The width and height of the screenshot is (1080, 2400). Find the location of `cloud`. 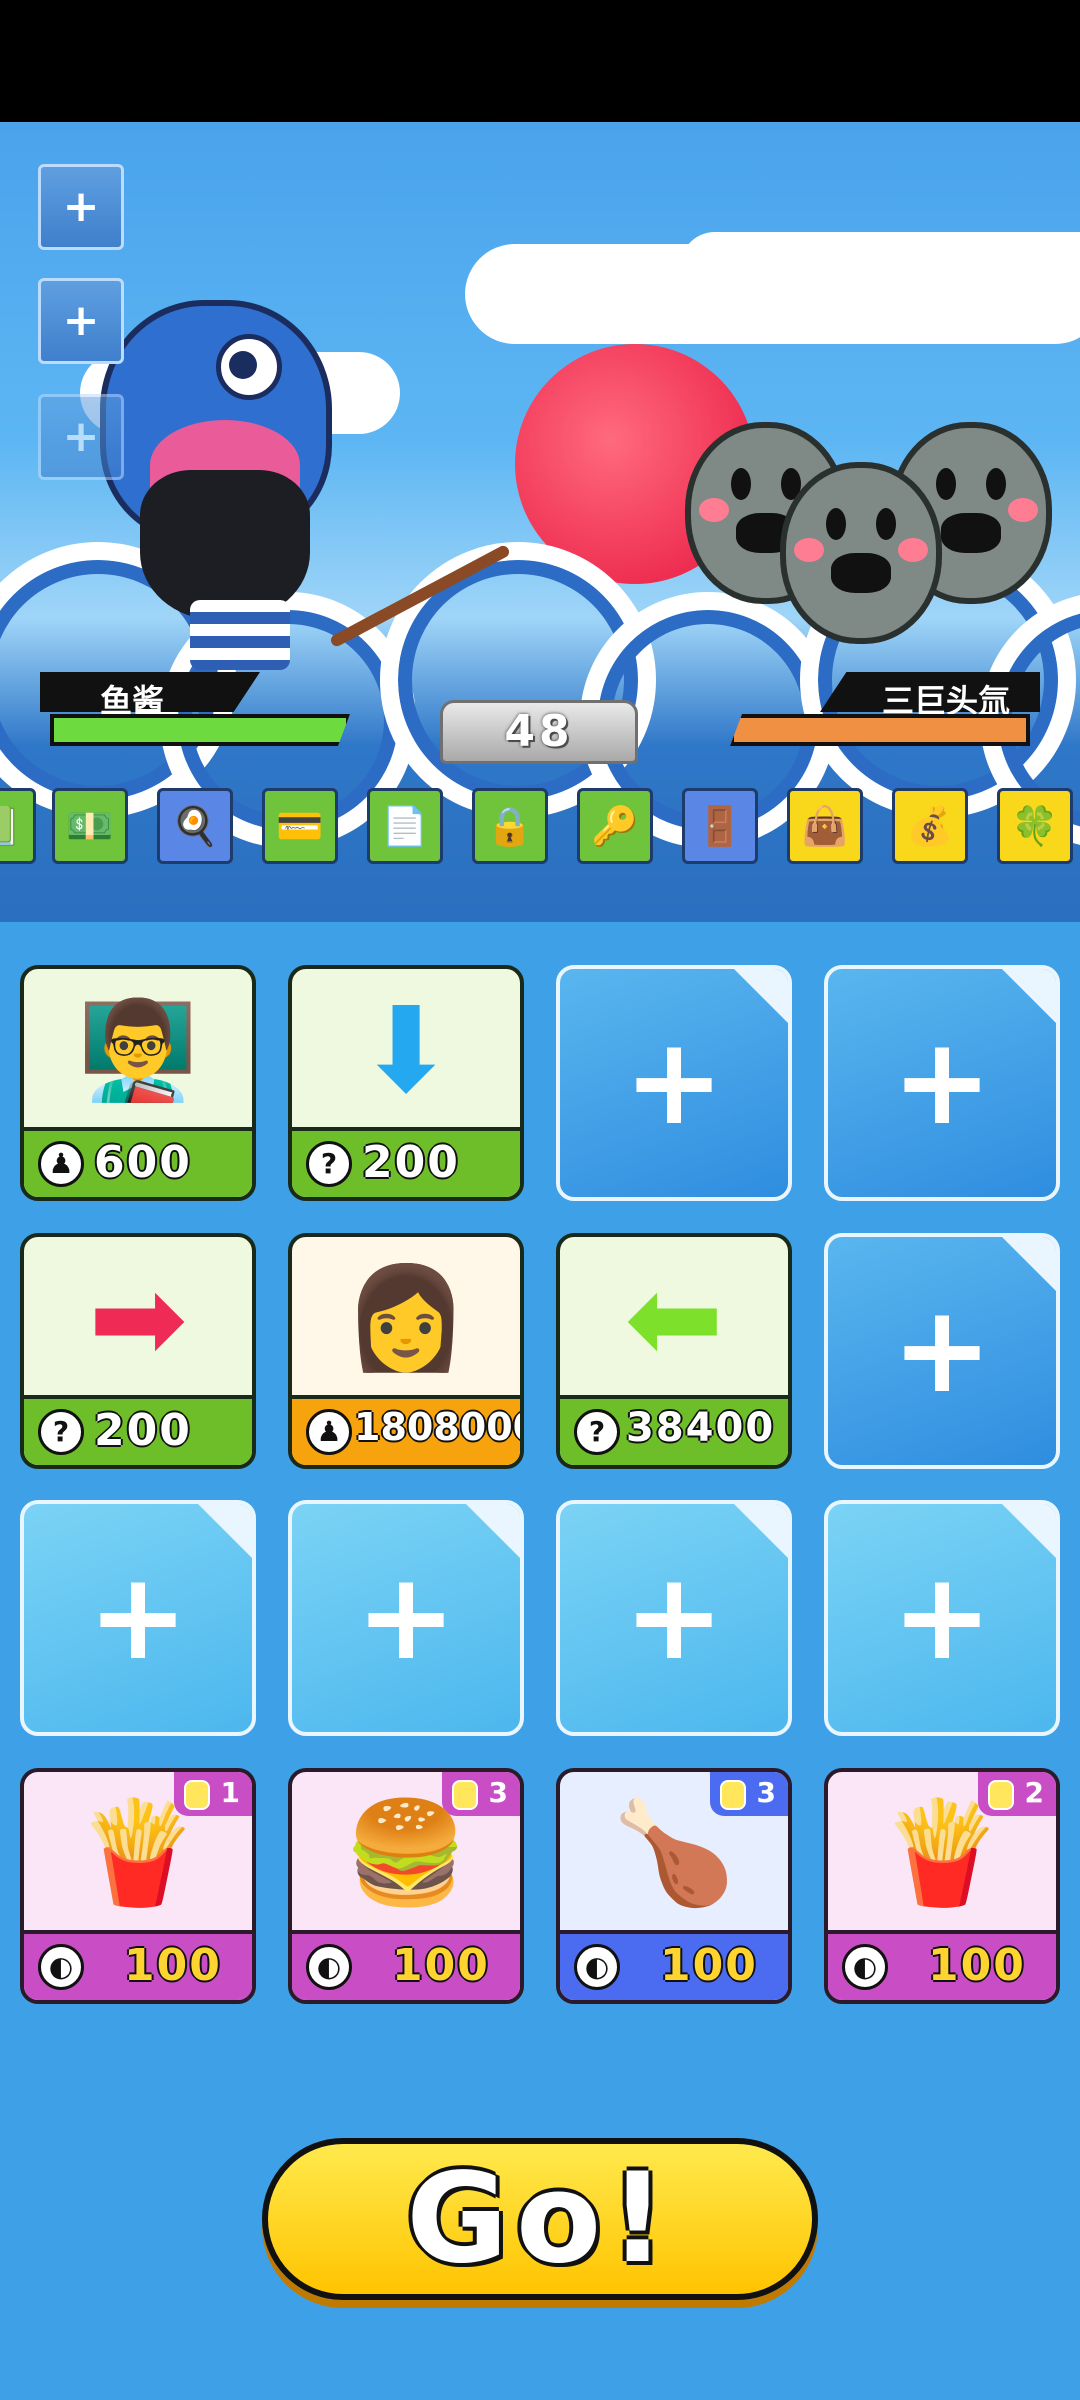

cloud is located at coordinates (880, 267).